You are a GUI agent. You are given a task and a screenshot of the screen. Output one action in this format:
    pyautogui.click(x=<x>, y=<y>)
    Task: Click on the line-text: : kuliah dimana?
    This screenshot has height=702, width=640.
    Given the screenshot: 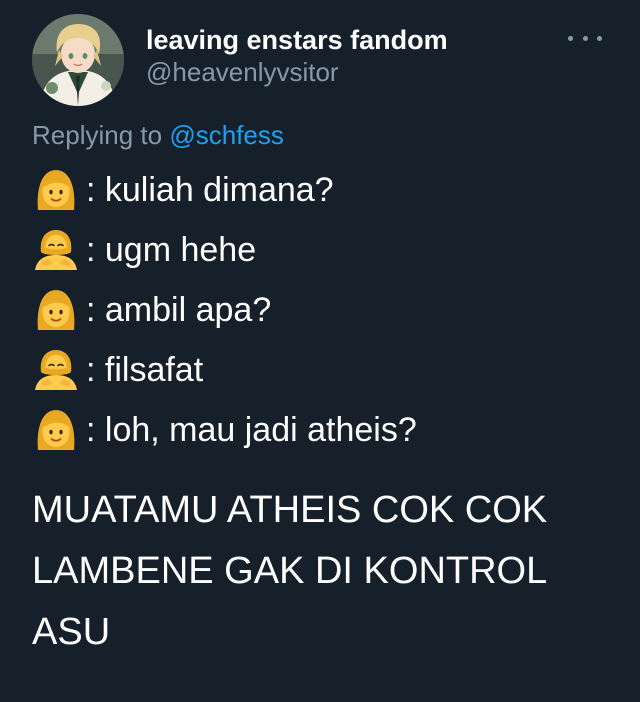 What is the action you would take?
    pyautogui.click(x=210, y=189)
    